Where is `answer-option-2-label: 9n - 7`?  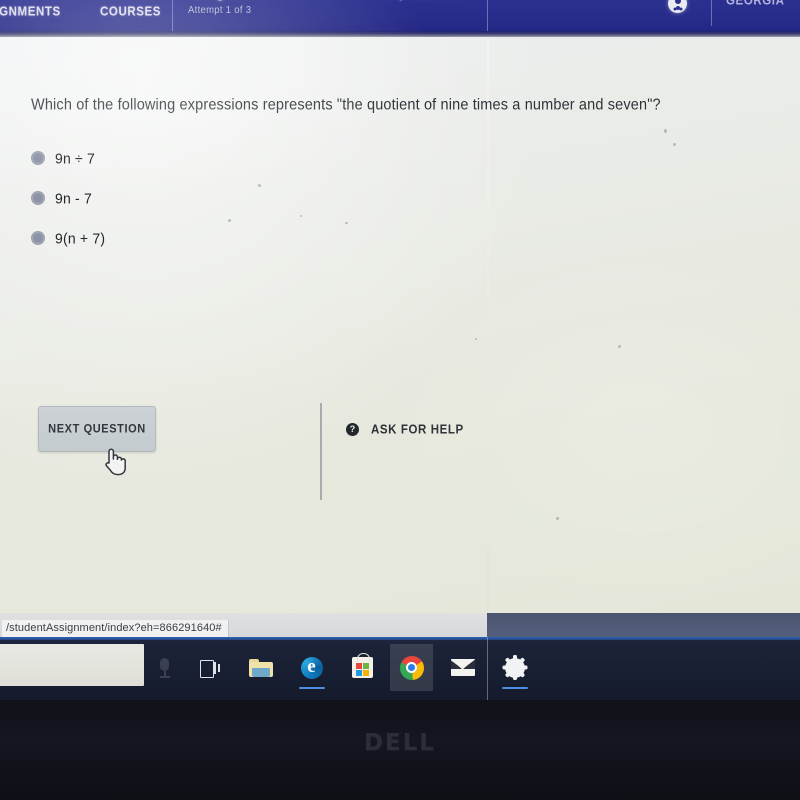
answer-option-2-label: 9n - 7 is located at coordinates (73, 198).